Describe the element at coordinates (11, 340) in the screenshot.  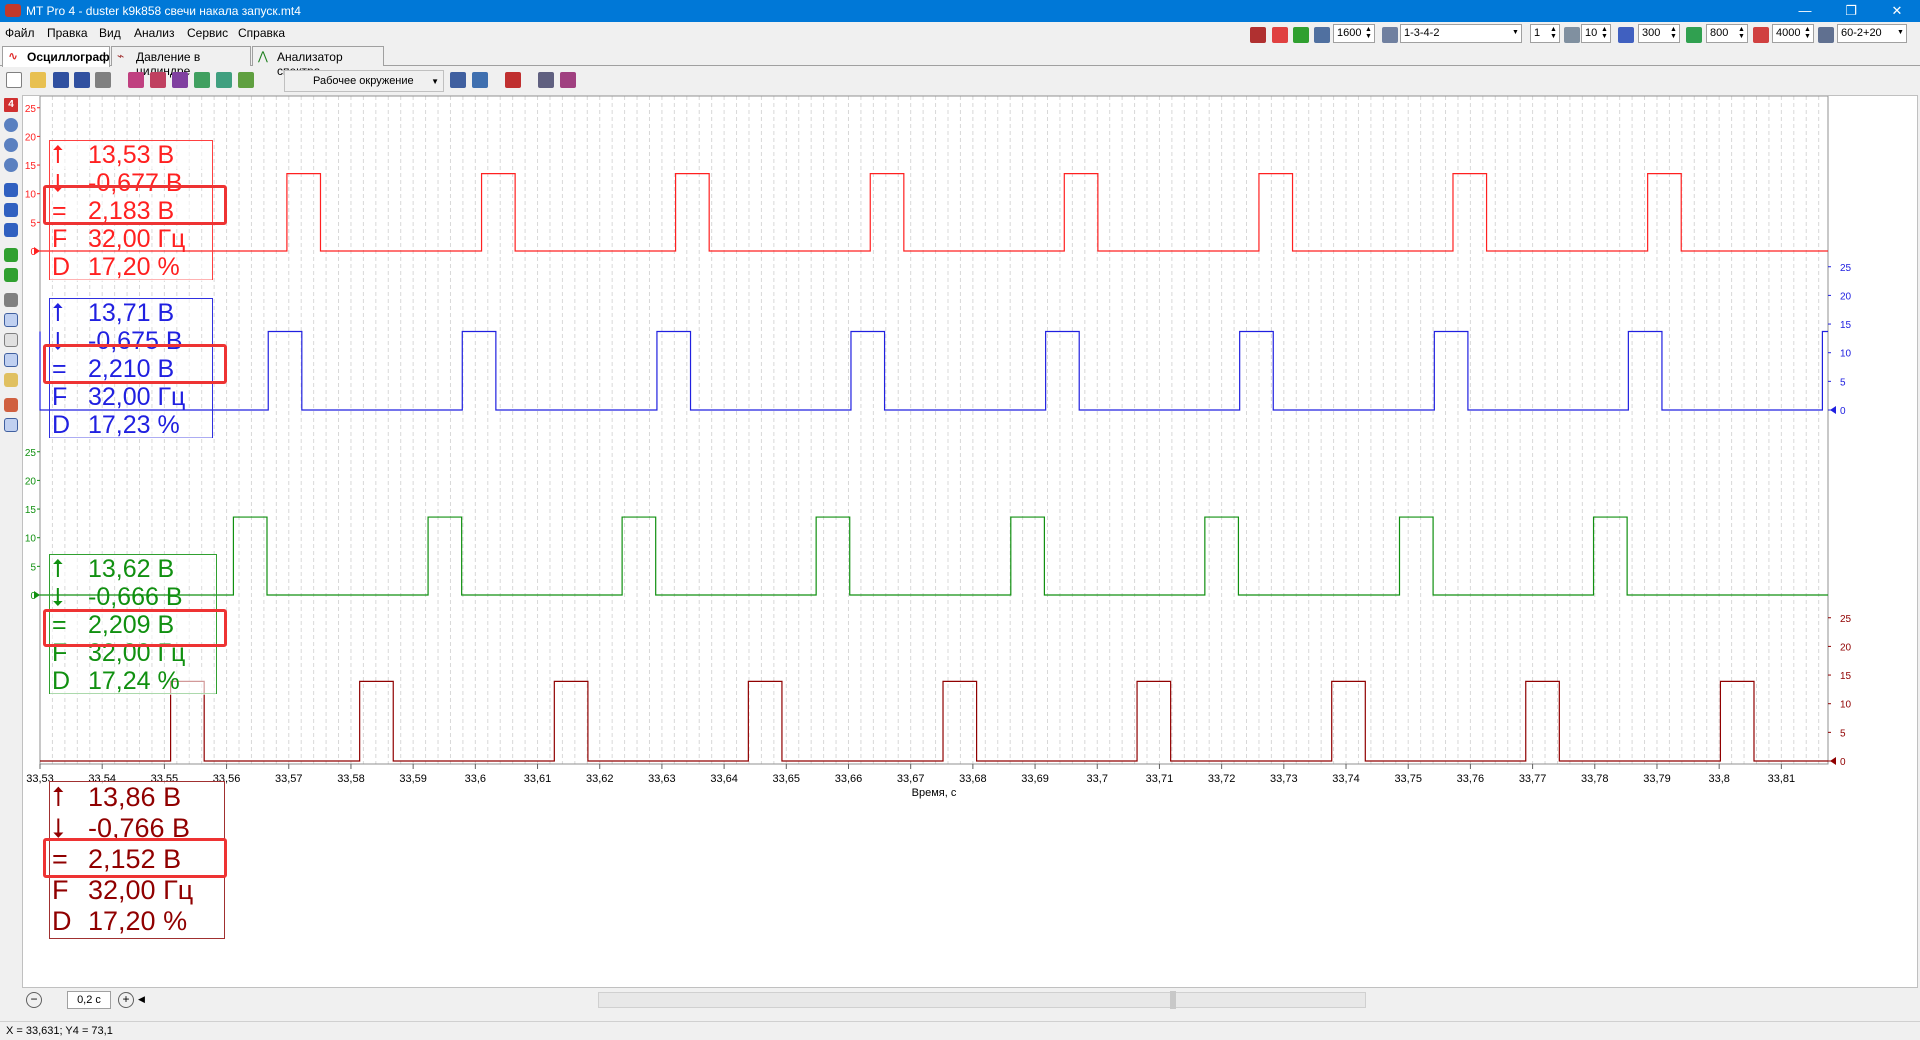
I see `text-label-icon` at that location.